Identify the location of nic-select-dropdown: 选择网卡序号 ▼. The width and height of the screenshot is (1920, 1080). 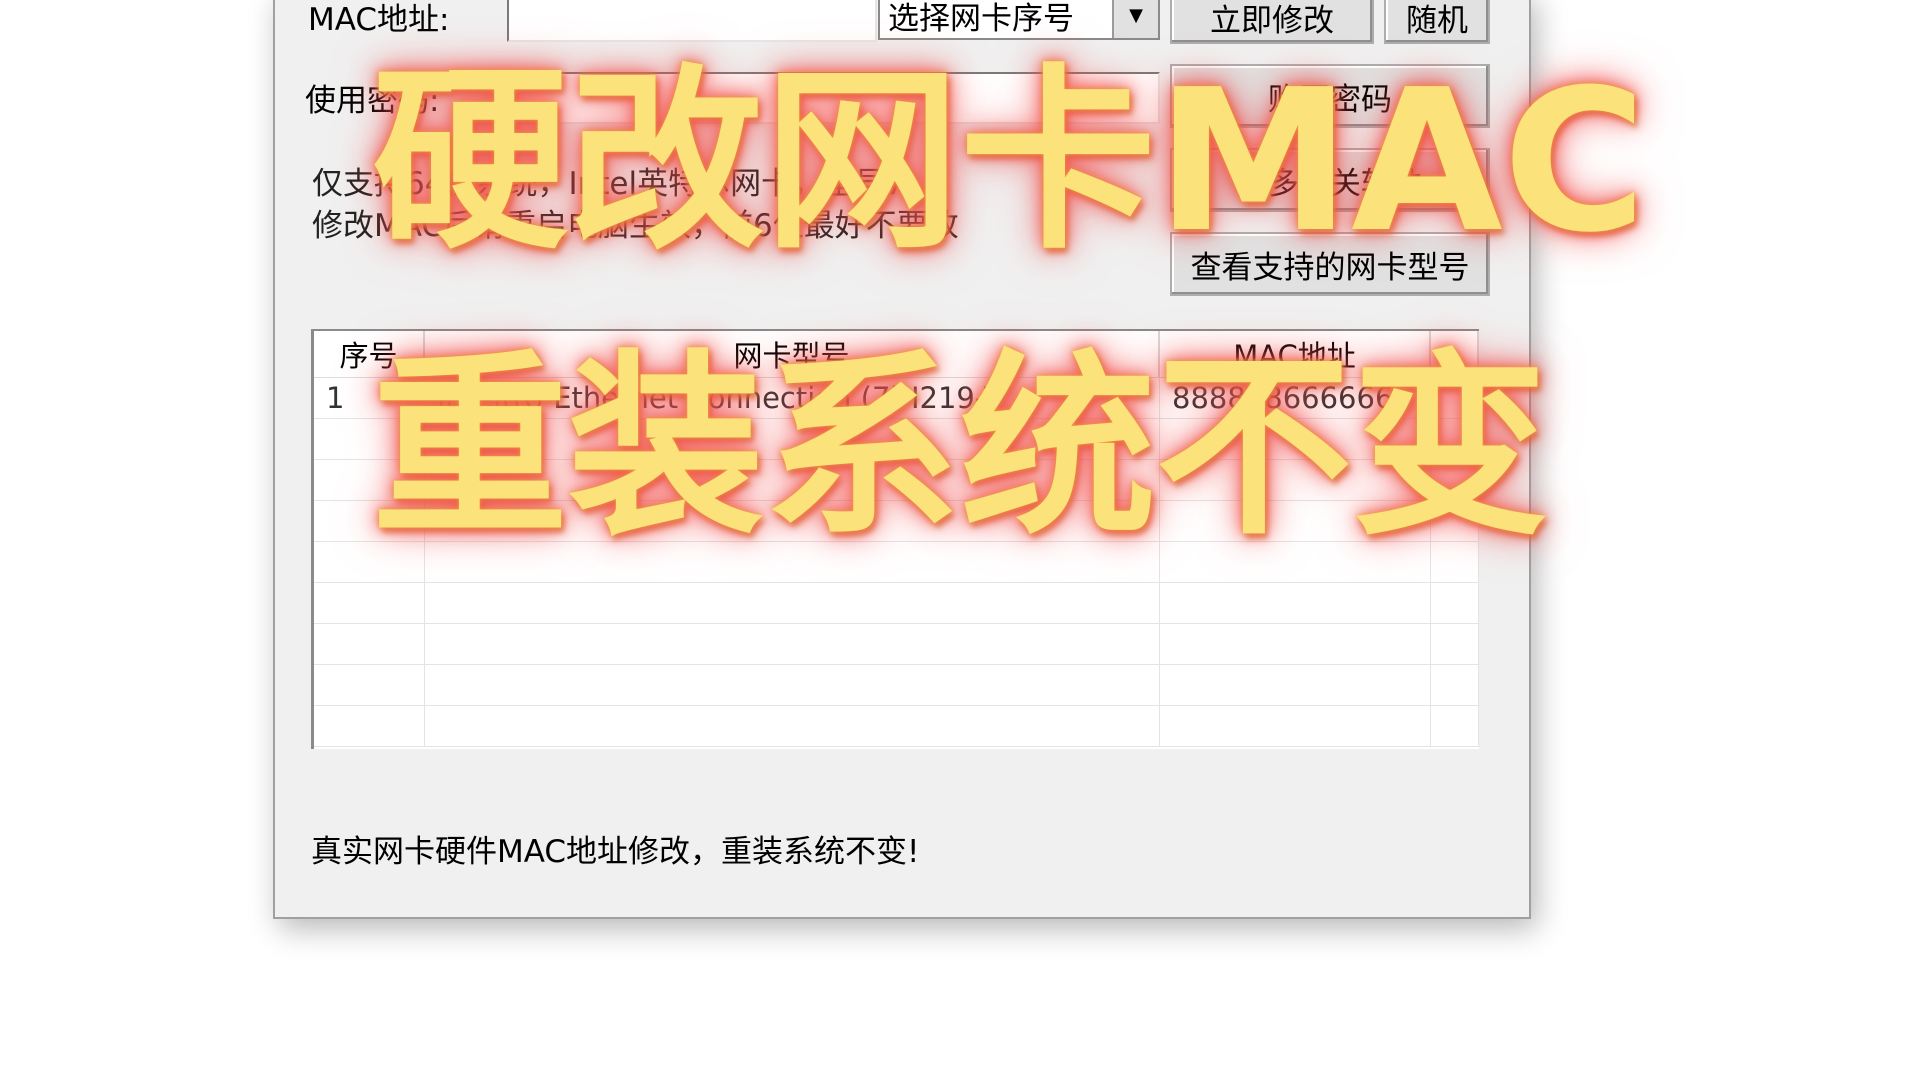
(1019, 20).